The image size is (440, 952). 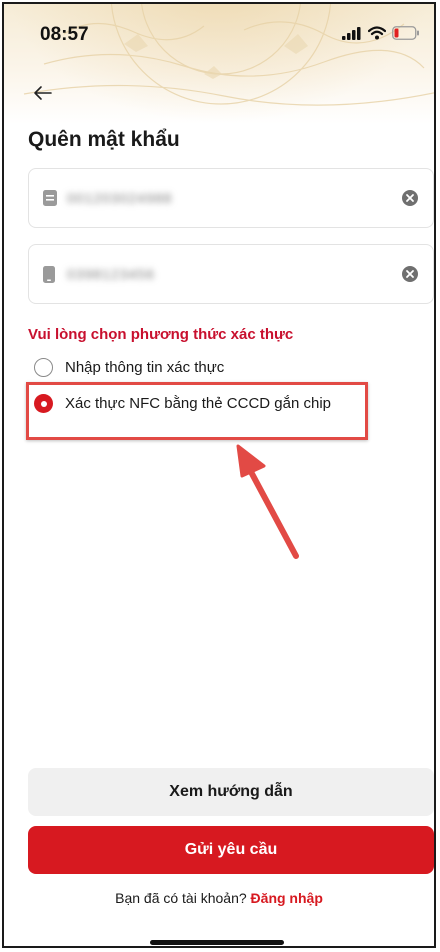 What do you see at coordinates (287, 898) in the screenshot?
I see `login-link: Đăng nhập` at bounding box center [287, 898].